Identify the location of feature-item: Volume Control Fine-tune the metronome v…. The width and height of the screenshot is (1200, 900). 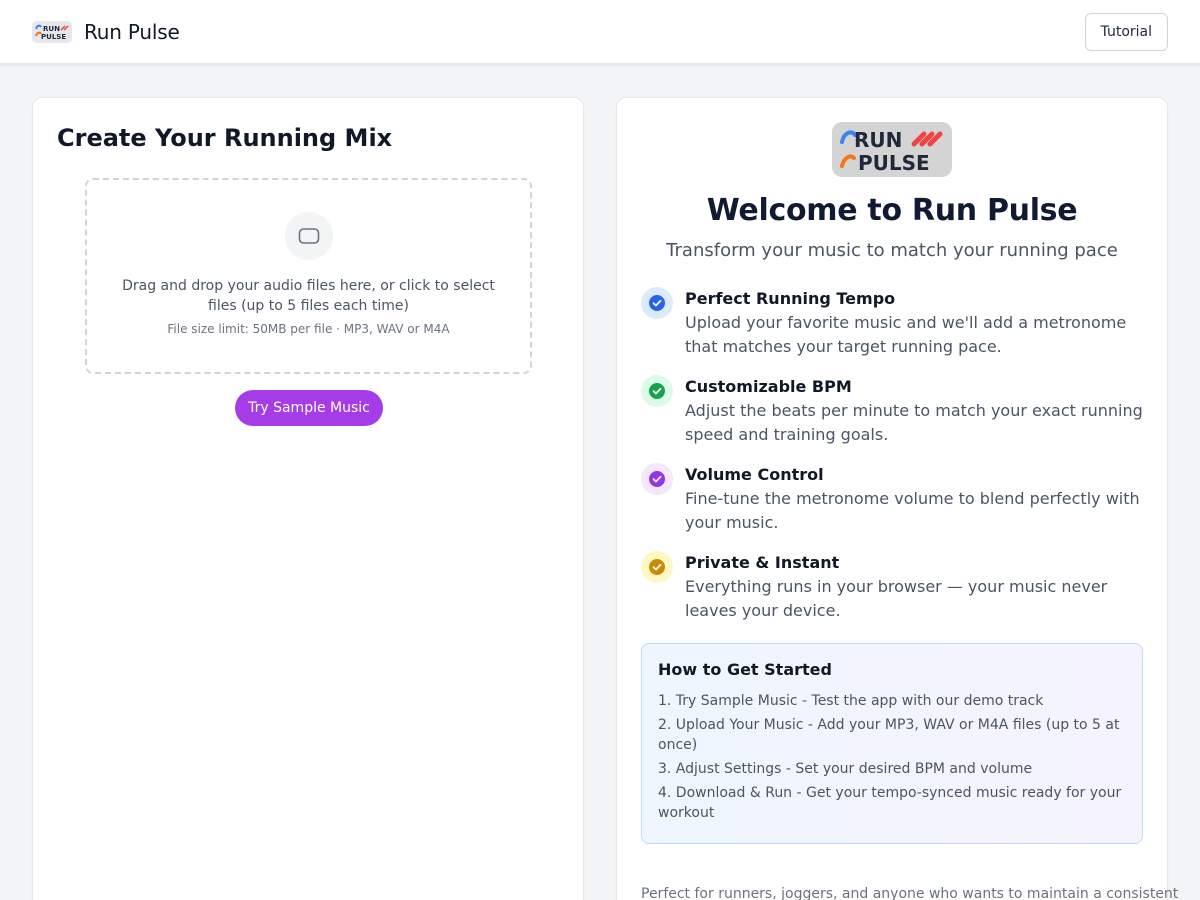
(892, 499).